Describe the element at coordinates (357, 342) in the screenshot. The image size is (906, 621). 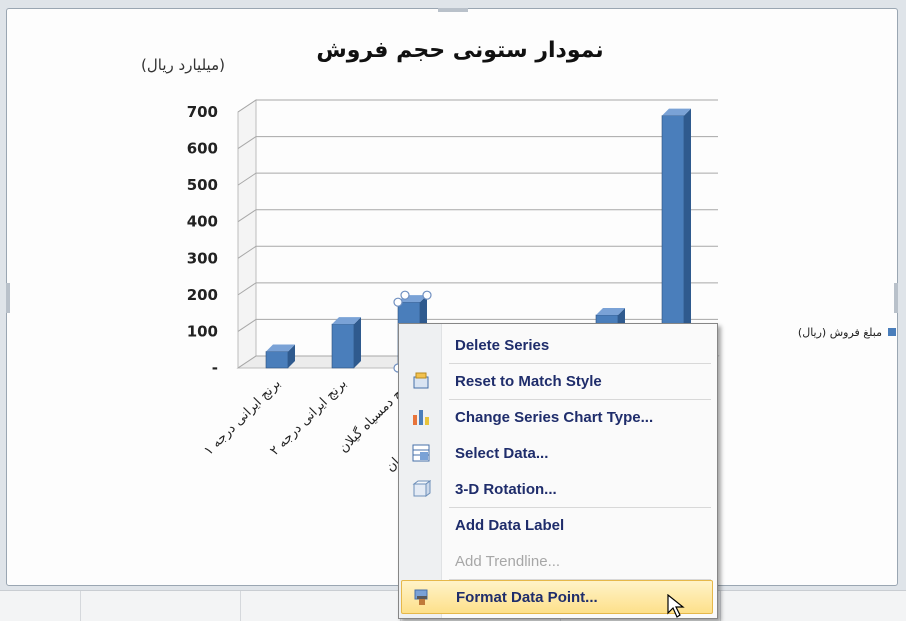
I see `bar-side` at that location.